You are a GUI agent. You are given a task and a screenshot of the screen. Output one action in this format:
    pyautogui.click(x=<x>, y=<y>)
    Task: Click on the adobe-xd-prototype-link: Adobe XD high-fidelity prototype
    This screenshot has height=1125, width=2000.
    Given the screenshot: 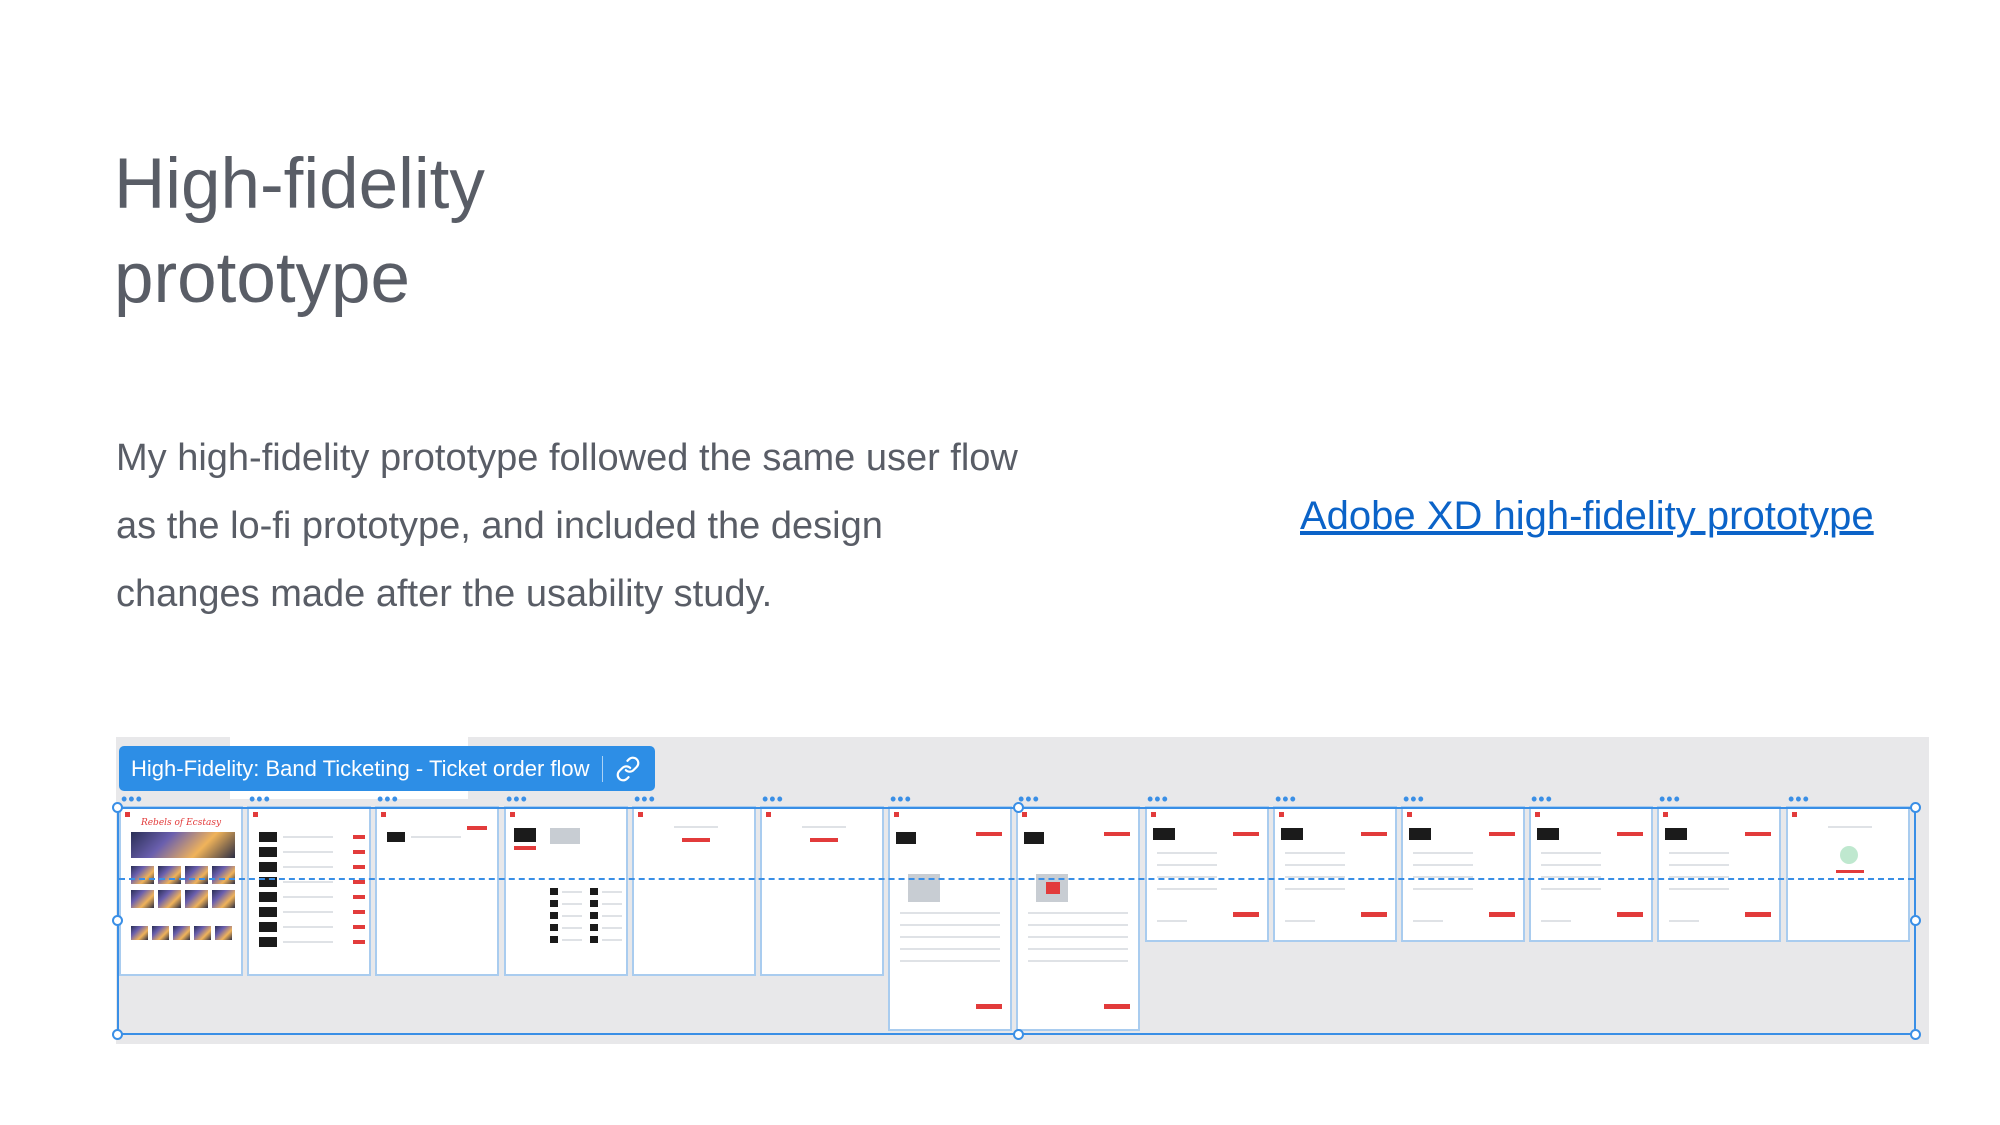 What is the action you would take?
    pyautogui.click(x=1587, y=516)
    